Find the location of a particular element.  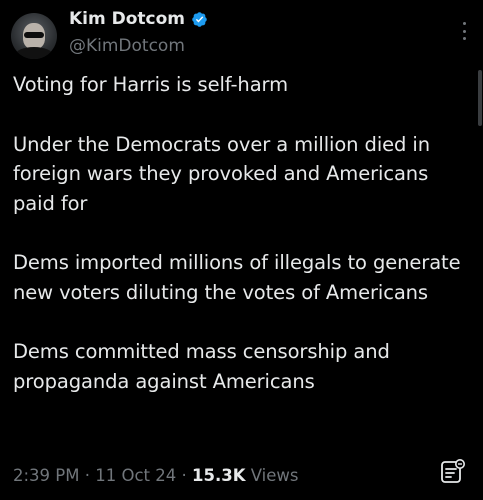

avatar is located at coordinates (34, 36).